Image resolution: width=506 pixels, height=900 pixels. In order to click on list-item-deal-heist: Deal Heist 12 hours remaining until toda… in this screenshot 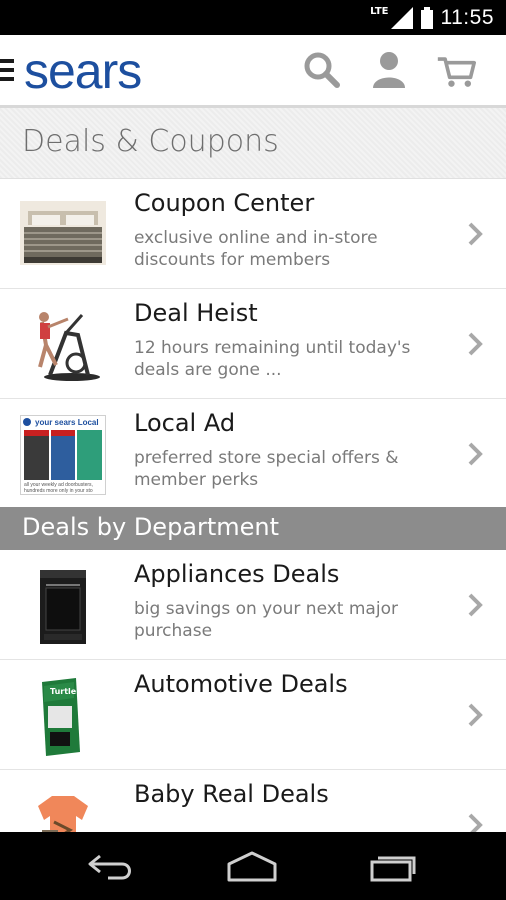, I will do `click(253, 344)`.